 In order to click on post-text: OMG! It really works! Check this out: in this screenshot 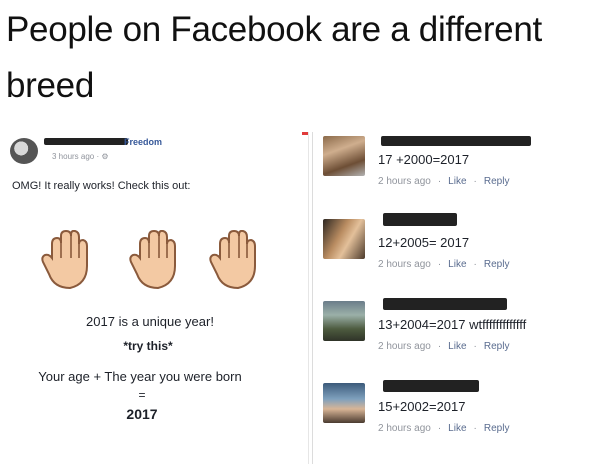, I will do `click(101, 186)`.